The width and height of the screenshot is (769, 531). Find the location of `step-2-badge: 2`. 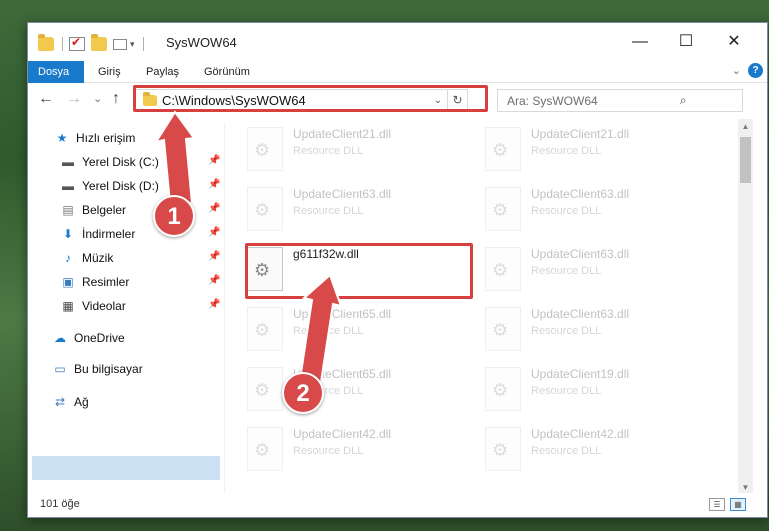

step-2-badge: 2 is located at coordinates (303, 393).